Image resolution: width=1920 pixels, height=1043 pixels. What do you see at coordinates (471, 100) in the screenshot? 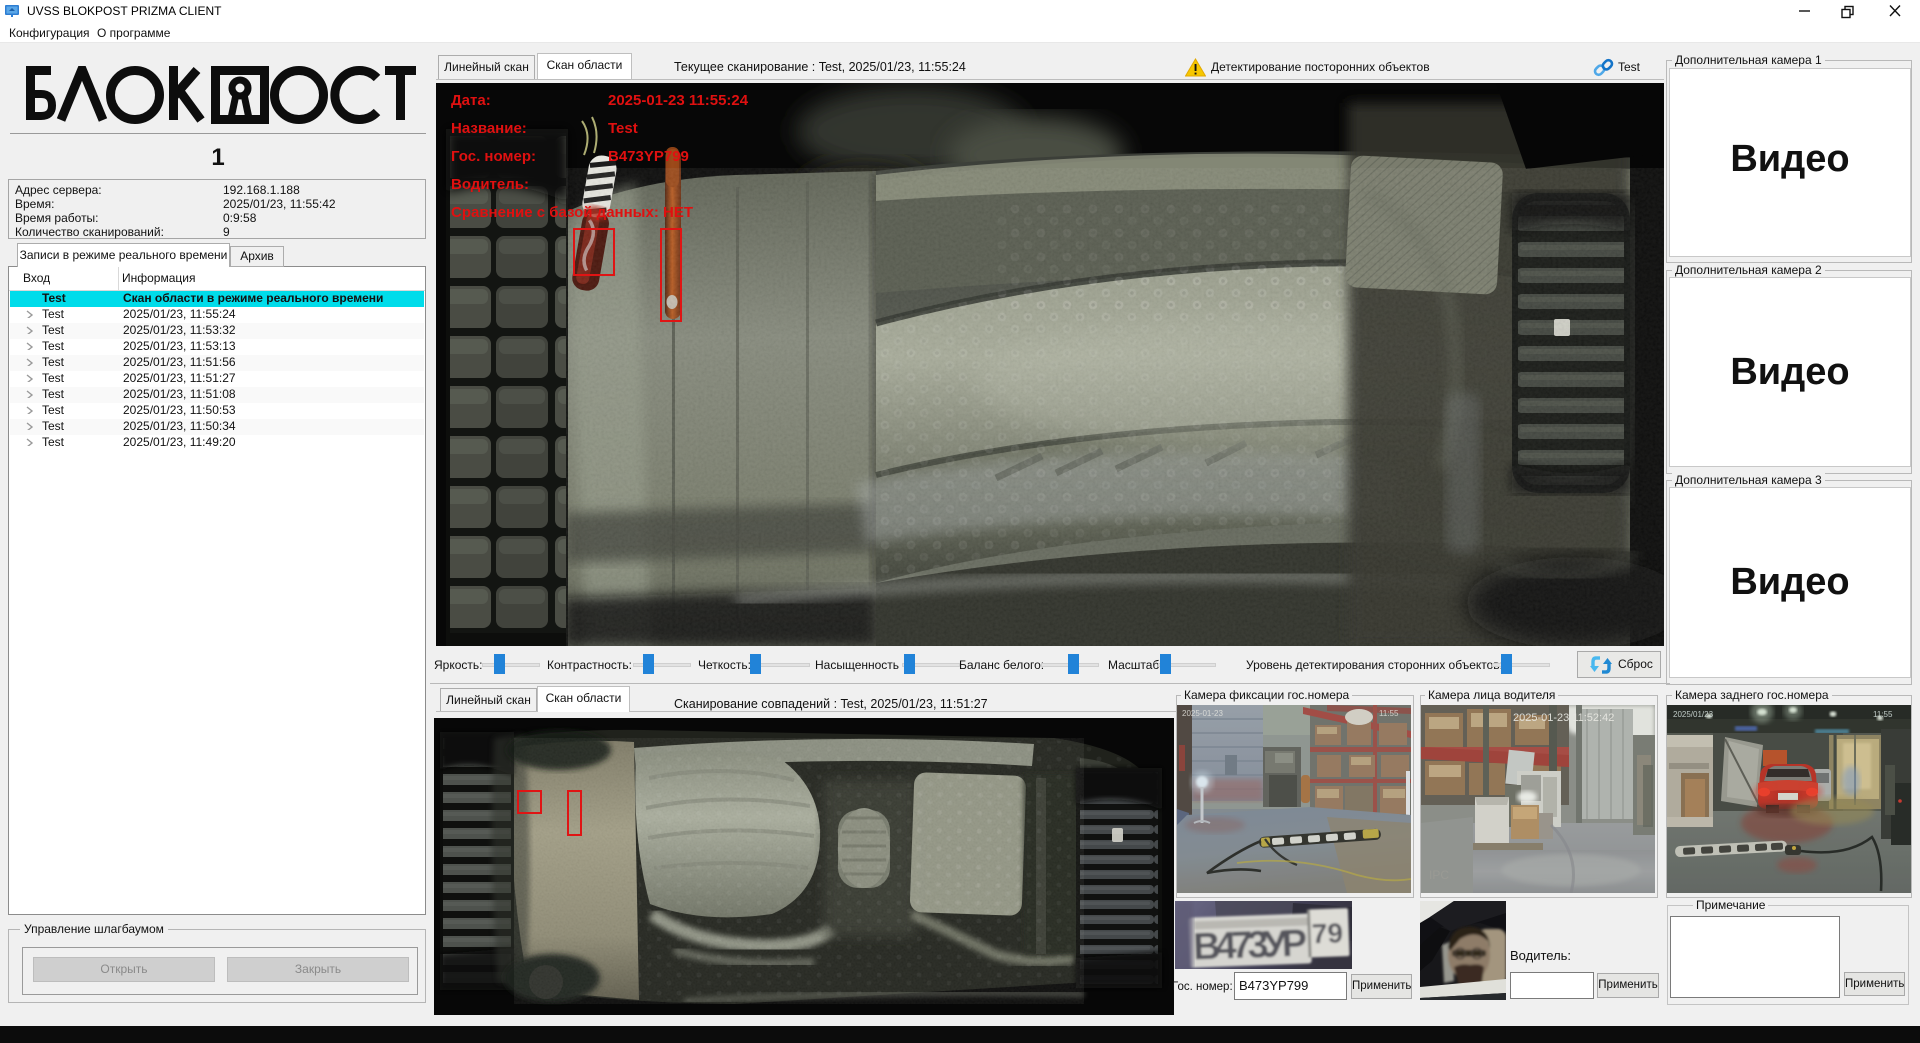
I see `svg-text: Дата:` at bounding box center [471, 100].